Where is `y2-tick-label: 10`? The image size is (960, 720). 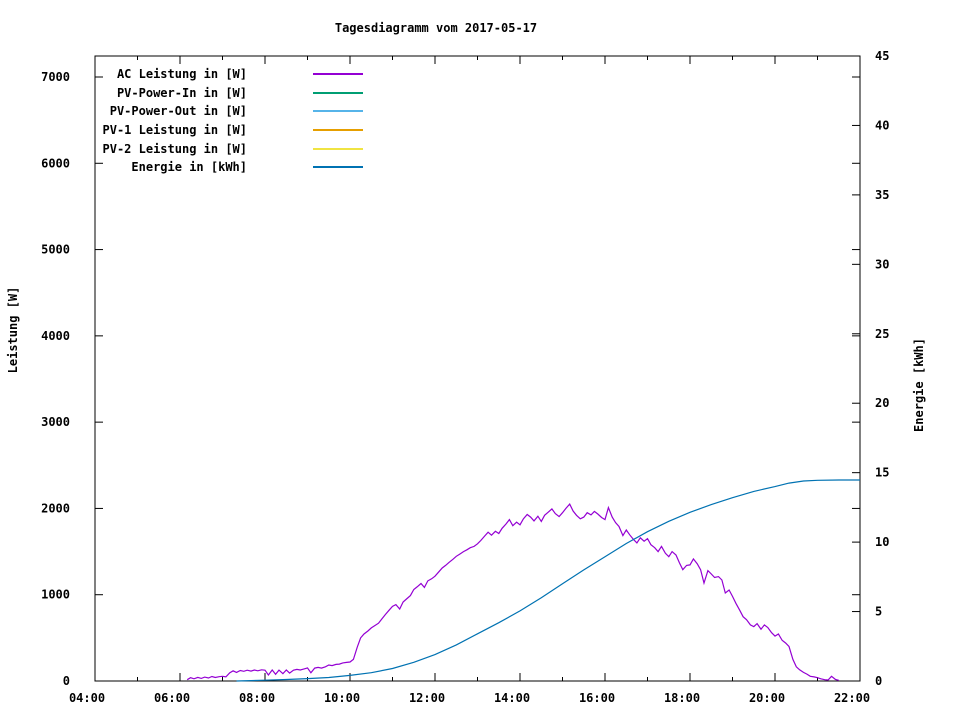 y2-tick-label: 10 is located at coordinates (882, 542).